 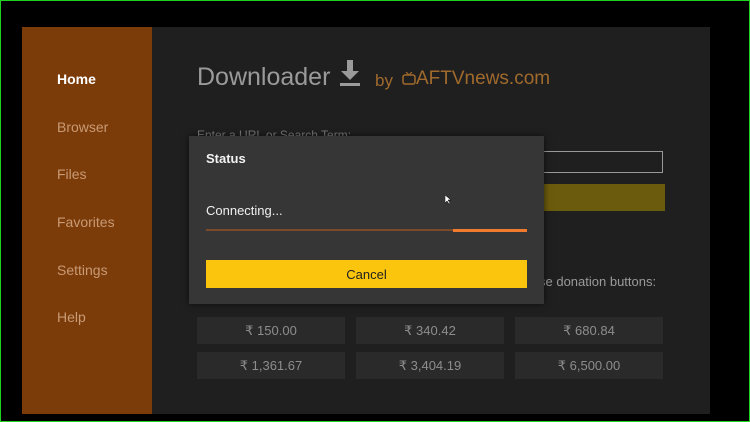 What do you see at coordinates (366, 274) in the screenshot?
I see `cancel-button: Cancel` at bounding box center [366, 274].